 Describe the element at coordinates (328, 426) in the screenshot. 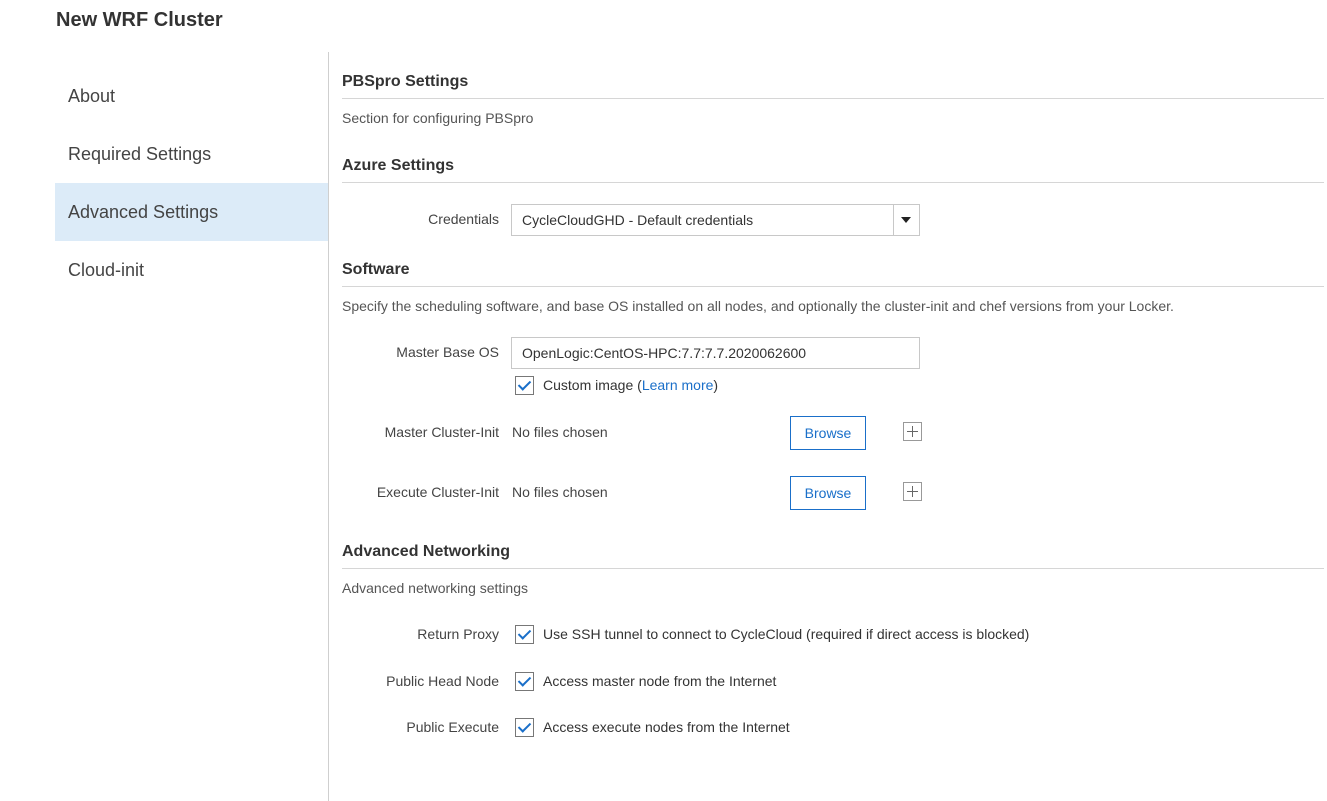

I see `vertical-divider` at that location.